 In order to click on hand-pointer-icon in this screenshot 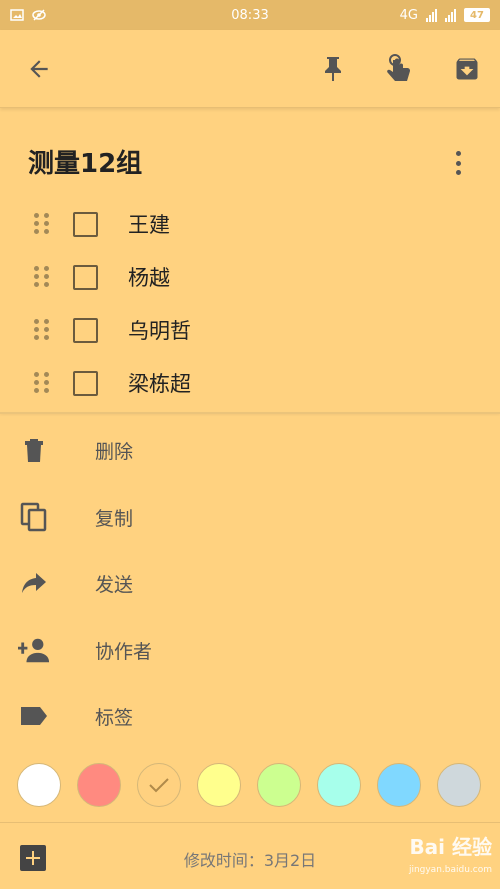, I will do `click(398, 67)`.